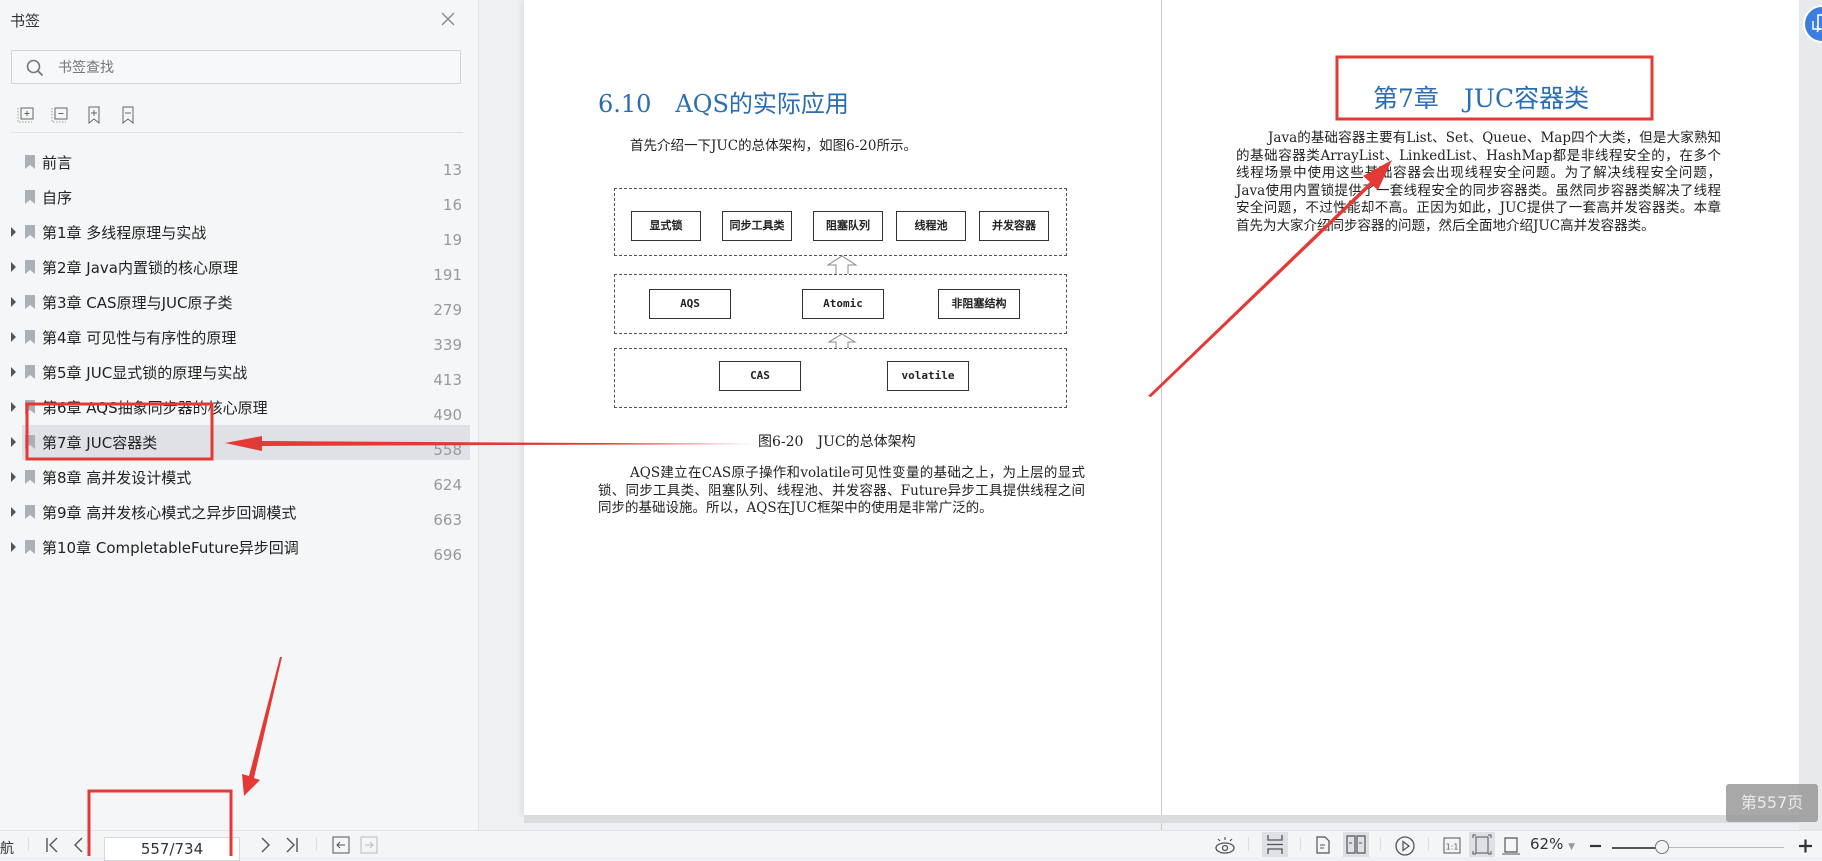  What do you see at coordinates (1698, 847) in the screenshot?
I see `zoom-slider` at bounding box center [1698, 847].